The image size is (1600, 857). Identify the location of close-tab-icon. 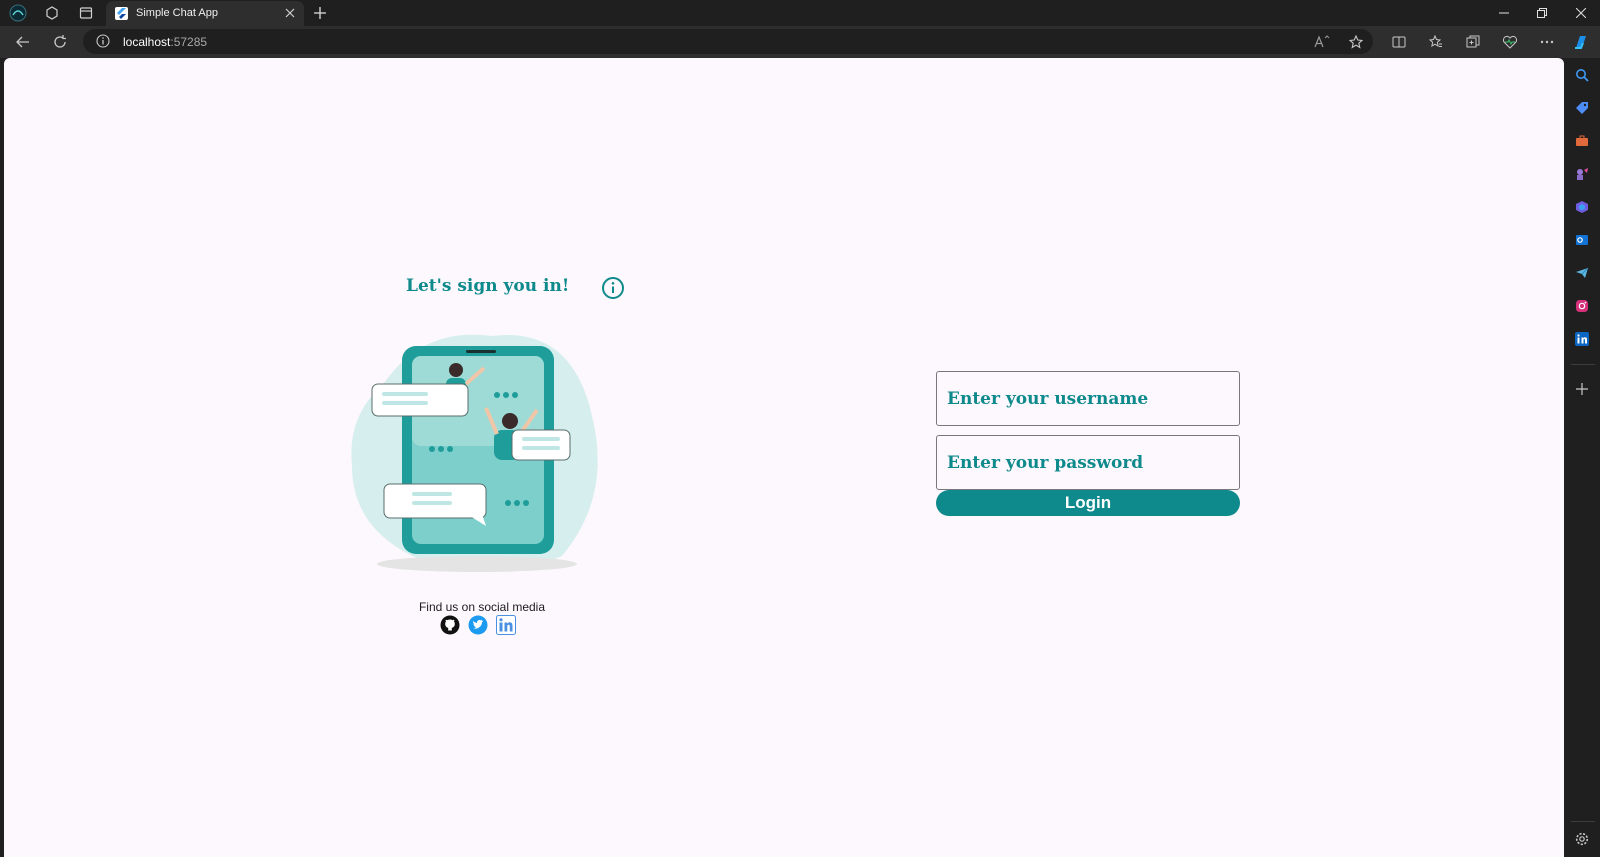
(290, 13).